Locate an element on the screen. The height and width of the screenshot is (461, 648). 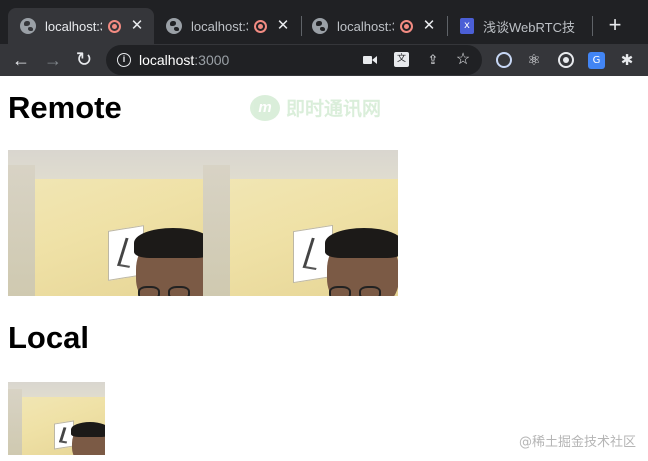
share-icon: ⇪ is located at coordinates (433, 60).